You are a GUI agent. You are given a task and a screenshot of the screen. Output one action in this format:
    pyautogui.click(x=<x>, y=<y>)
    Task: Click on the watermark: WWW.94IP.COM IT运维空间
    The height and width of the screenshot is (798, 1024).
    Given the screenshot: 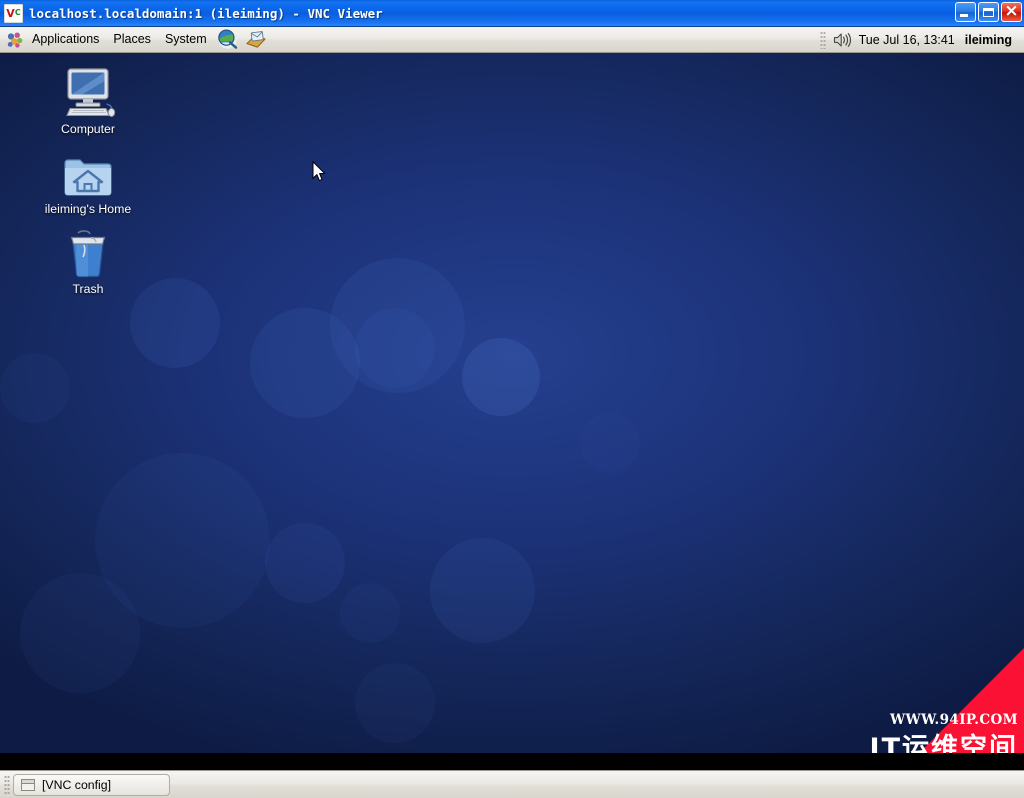 What is the action you would take?
    pyautogui.click(x=907, y=709)
    